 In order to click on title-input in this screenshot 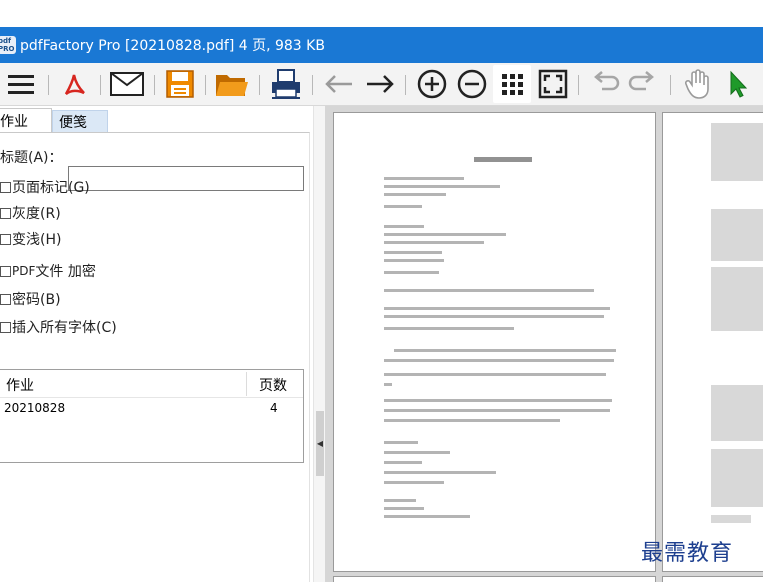, I will do `click(186, 178)`.